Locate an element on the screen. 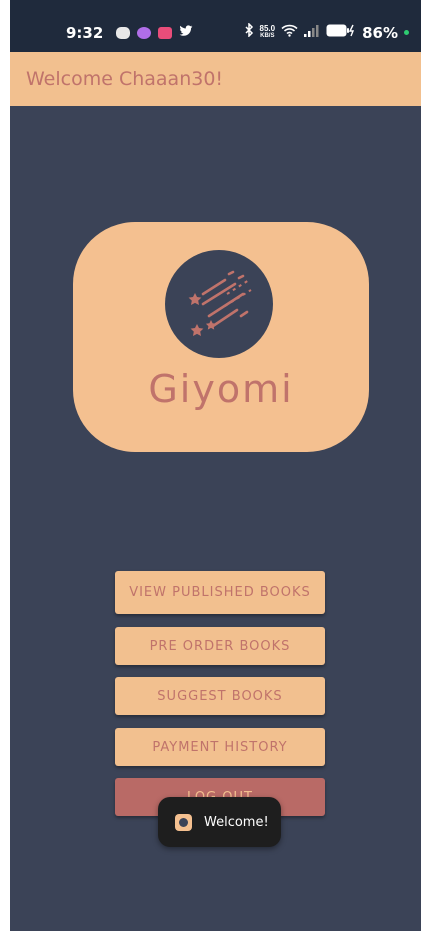 This screenshot has height=931, width=421. twitter-icon is located at coordinates (186, 33).